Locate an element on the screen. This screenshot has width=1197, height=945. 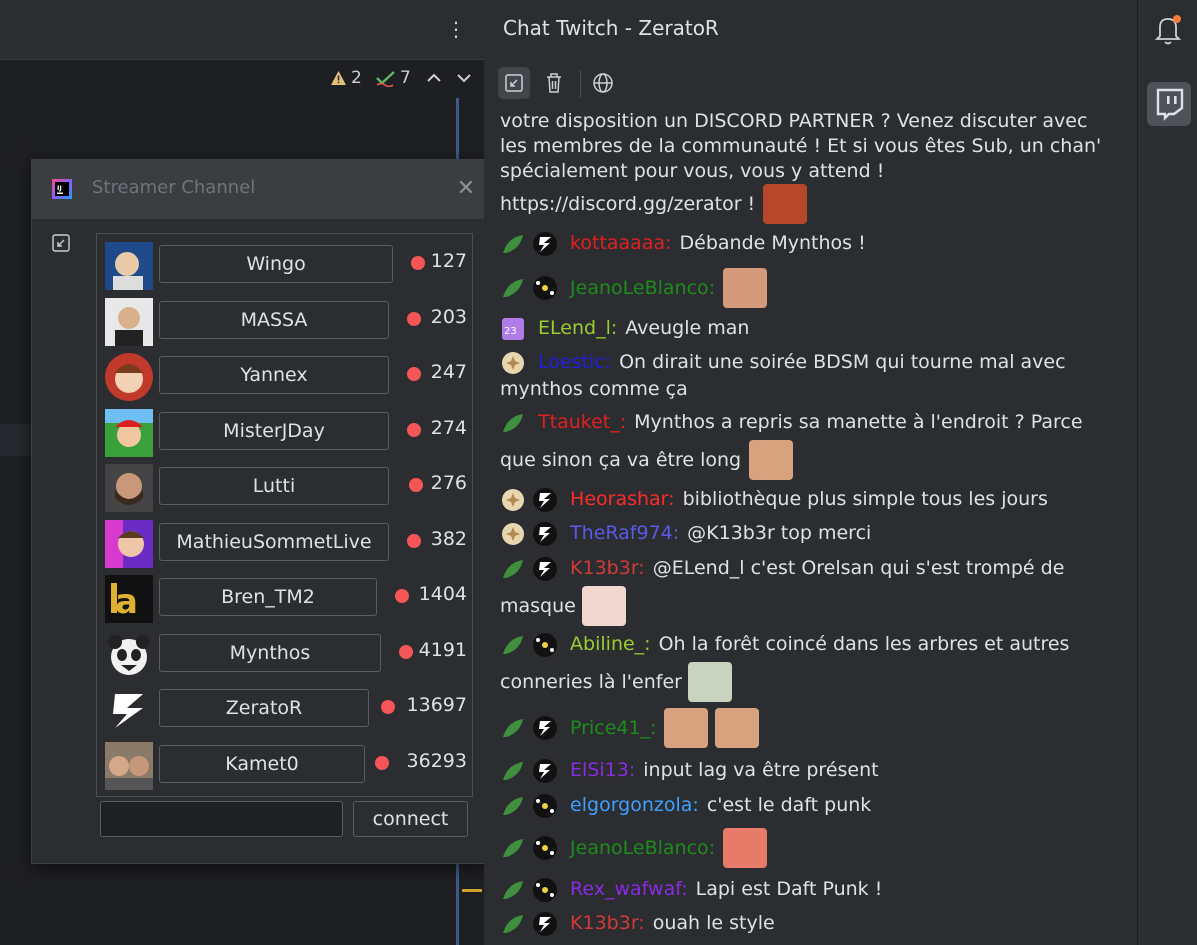
chat-message-text: mynthos comme ça is located at coordinates (594, 389).